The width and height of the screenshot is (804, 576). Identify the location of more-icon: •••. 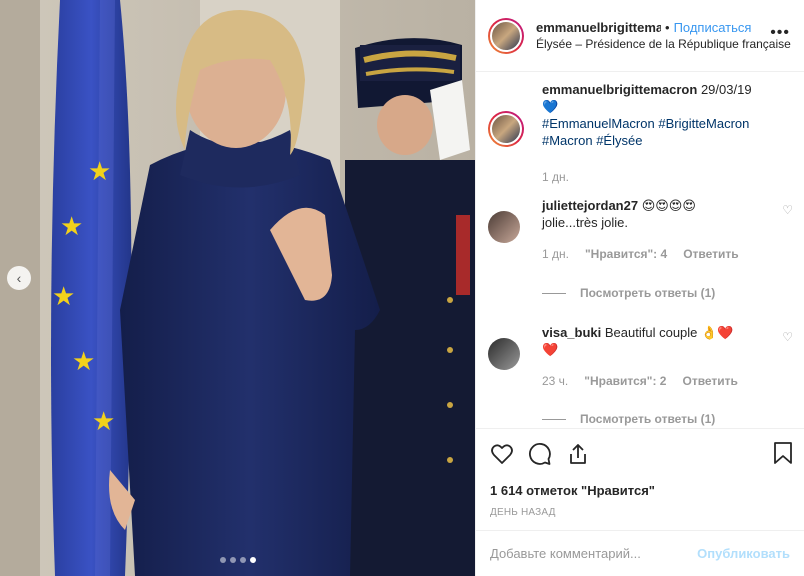
(780, 33).